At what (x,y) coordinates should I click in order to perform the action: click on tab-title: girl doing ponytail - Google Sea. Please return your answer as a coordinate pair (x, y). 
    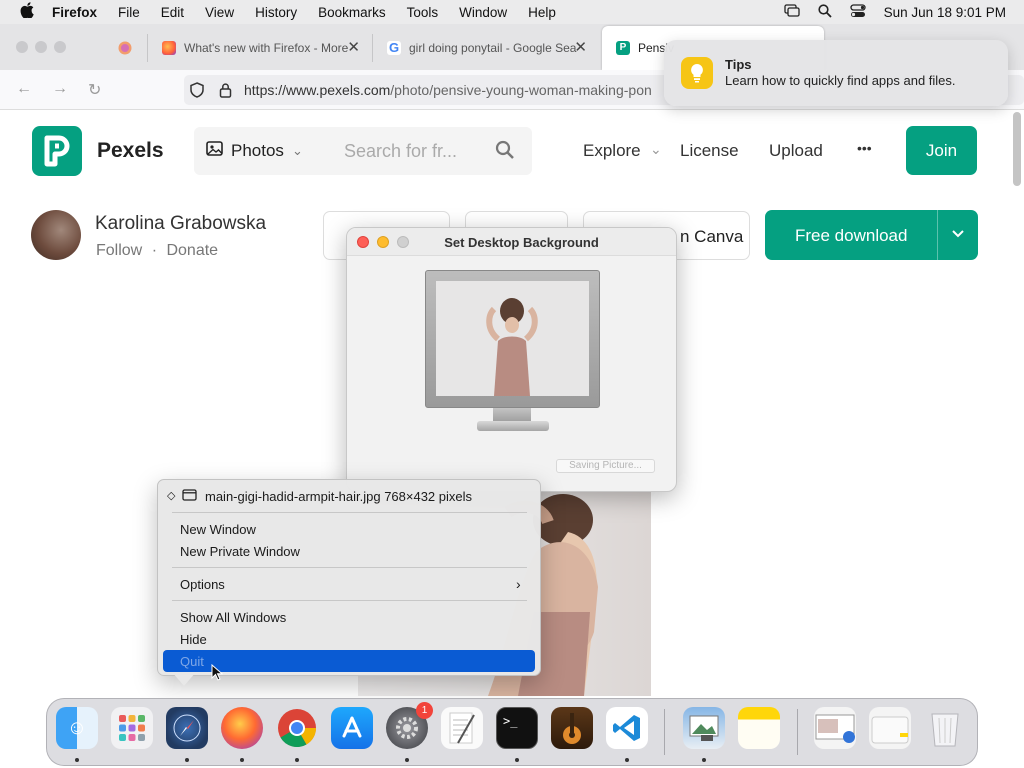
    Looking at the image, I should click on (493, 48).